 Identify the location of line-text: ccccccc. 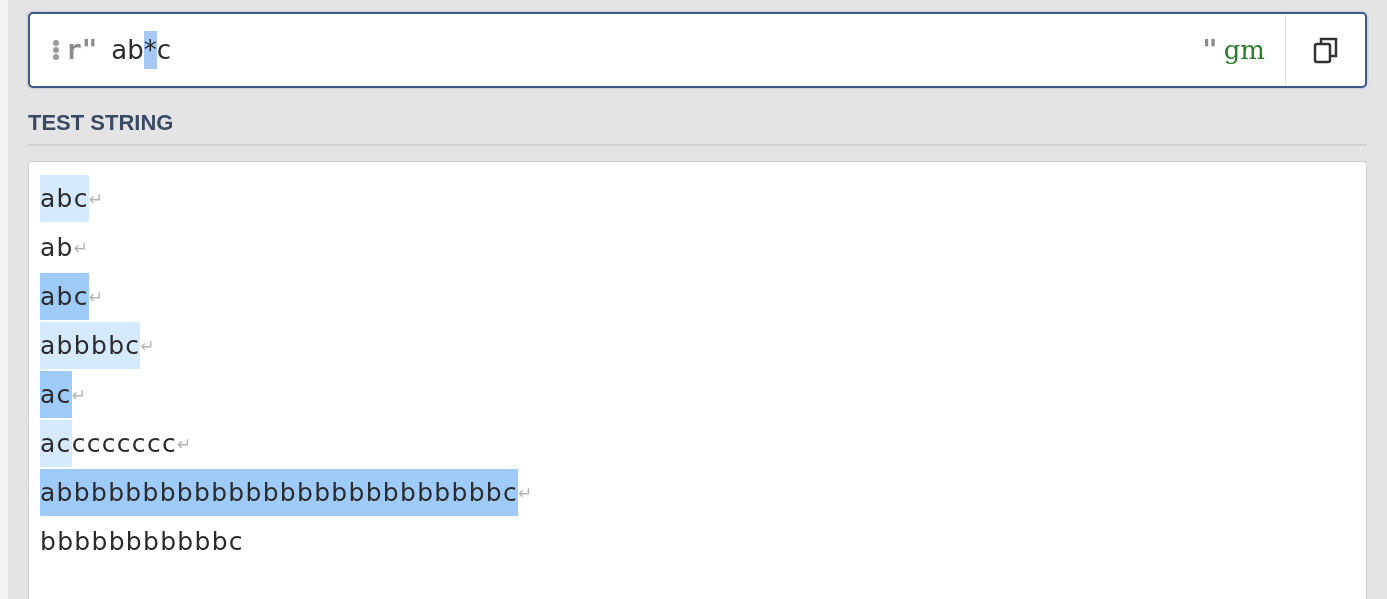
(124, 443).